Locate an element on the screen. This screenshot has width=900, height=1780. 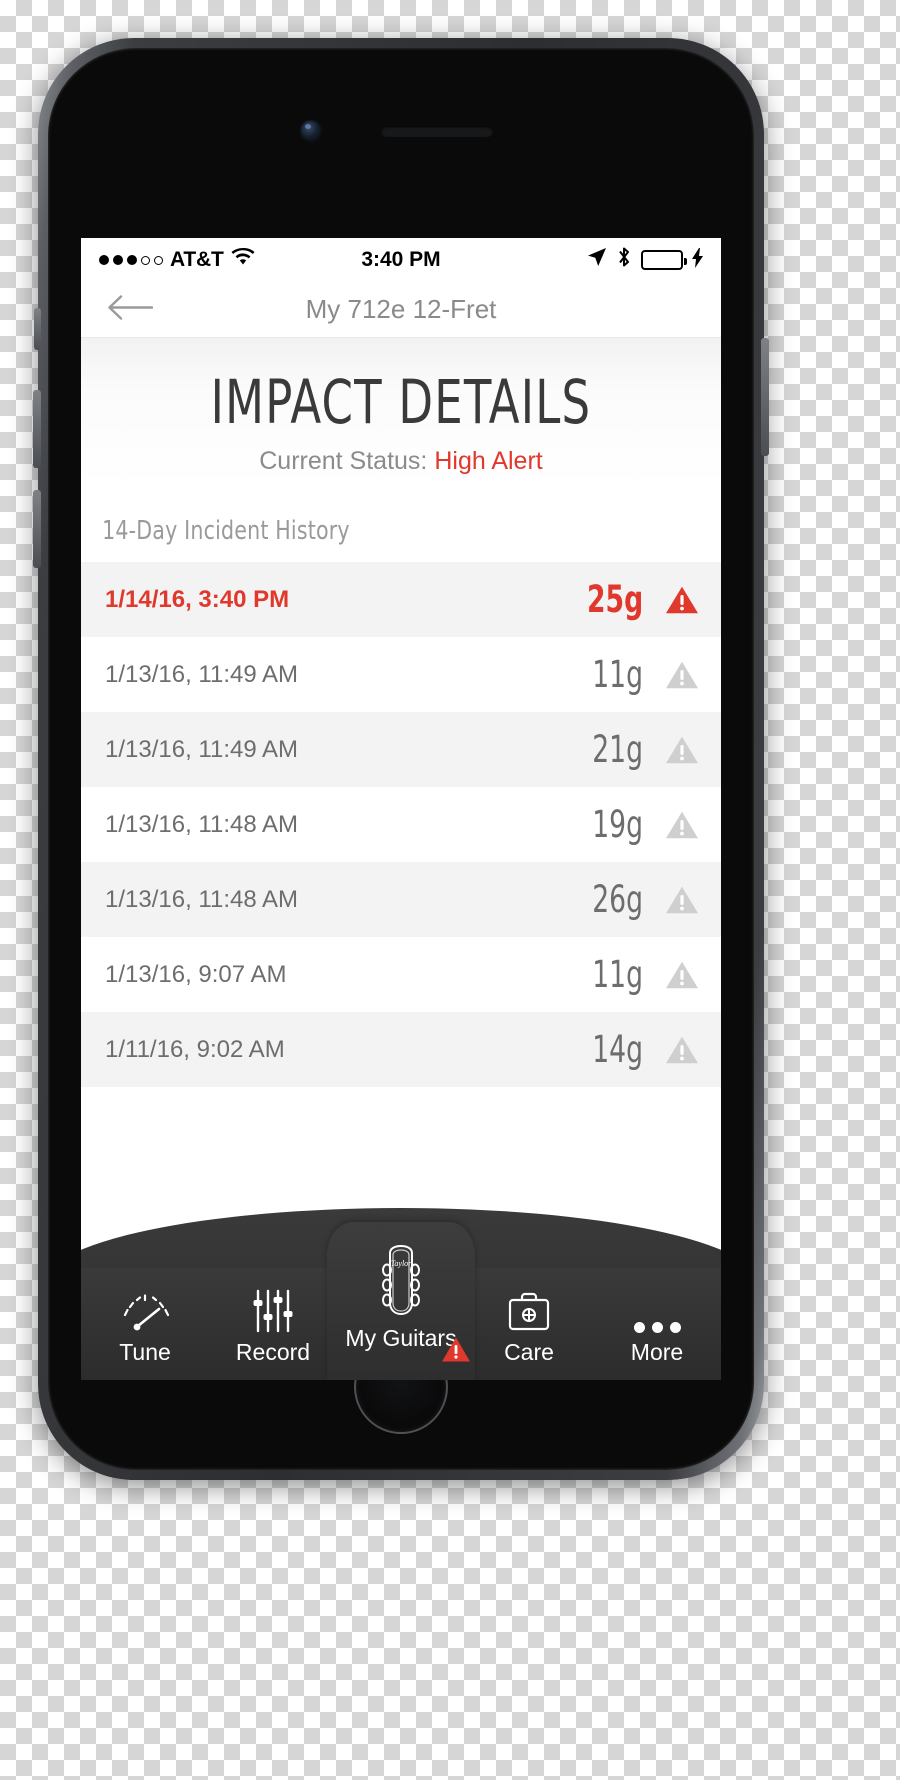
signal-strength-icon is located at coordinates (131, 260).